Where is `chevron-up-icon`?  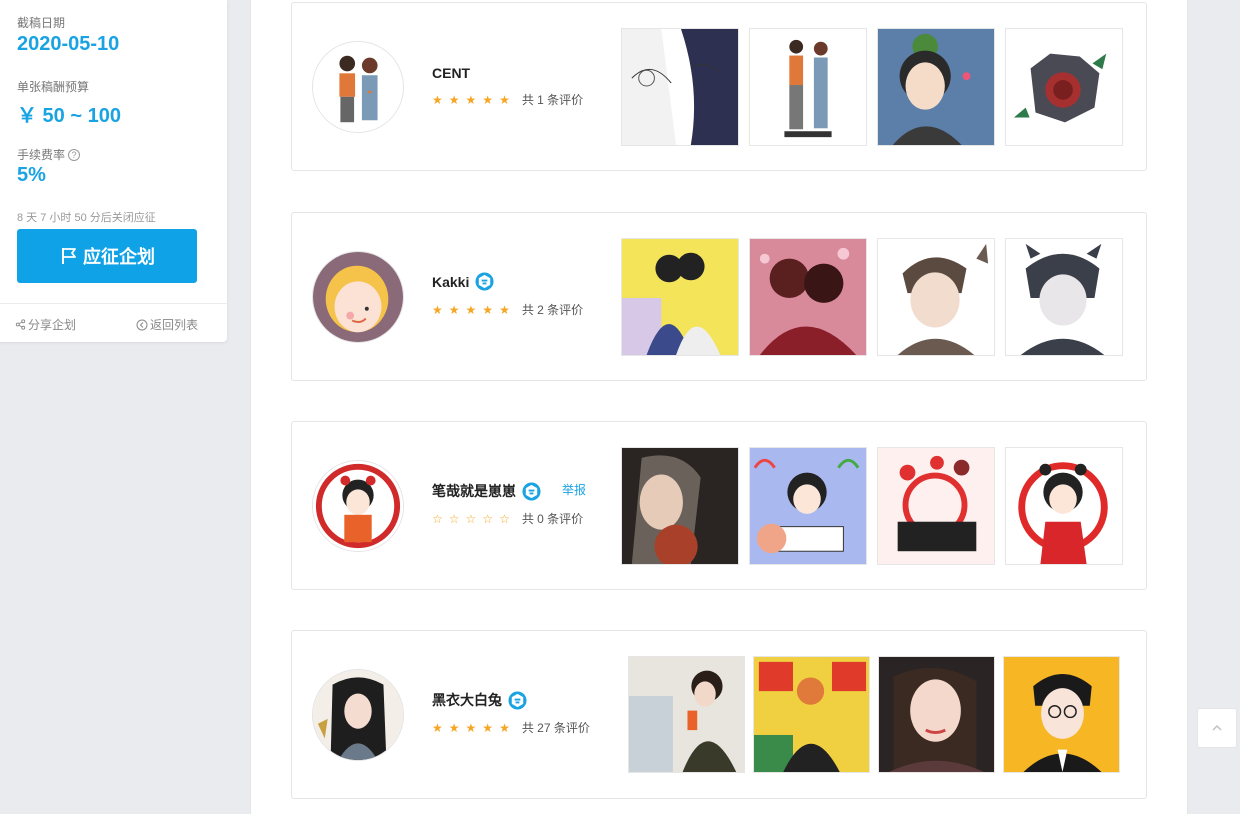 chevron-up-icon is located at coordinates (1217, 727).